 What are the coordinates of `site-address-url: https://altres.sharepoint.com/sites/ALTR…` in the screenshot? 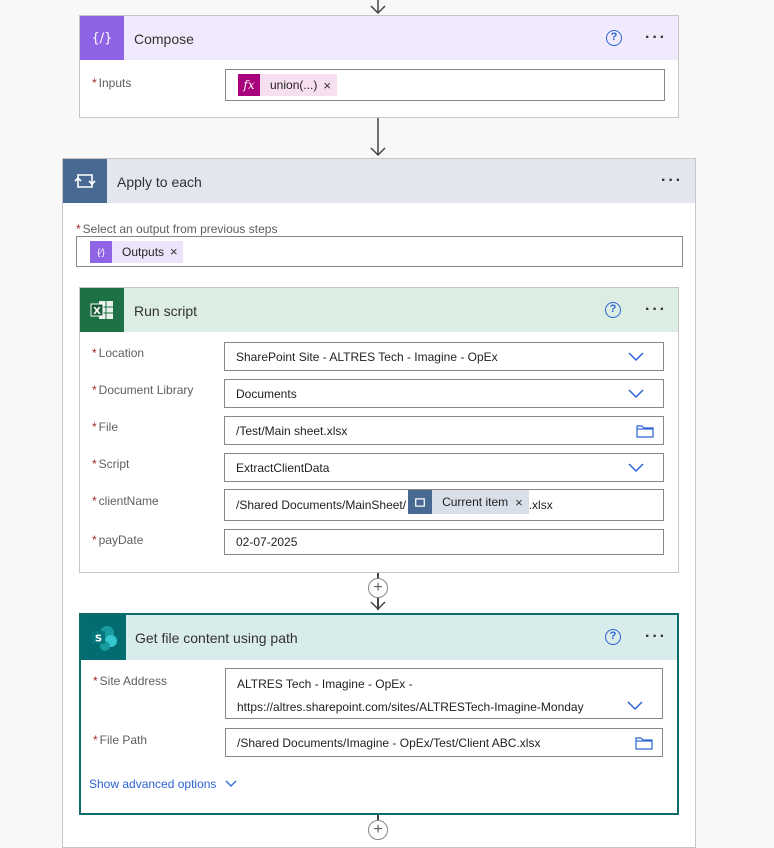 It's located at (410, 707).